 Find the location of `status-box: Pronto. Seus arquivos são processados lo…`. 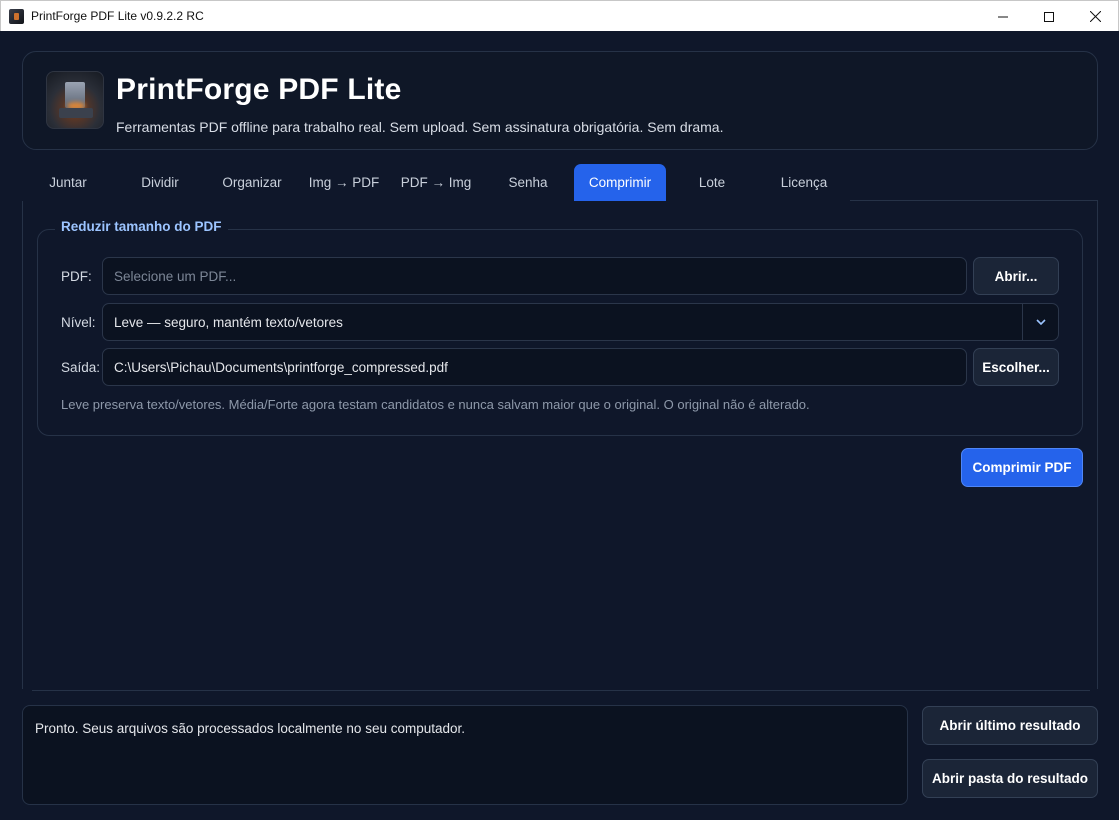

status-box: Pronto. Seus arquivos são processados lo… is located at coordinates (465, 755).